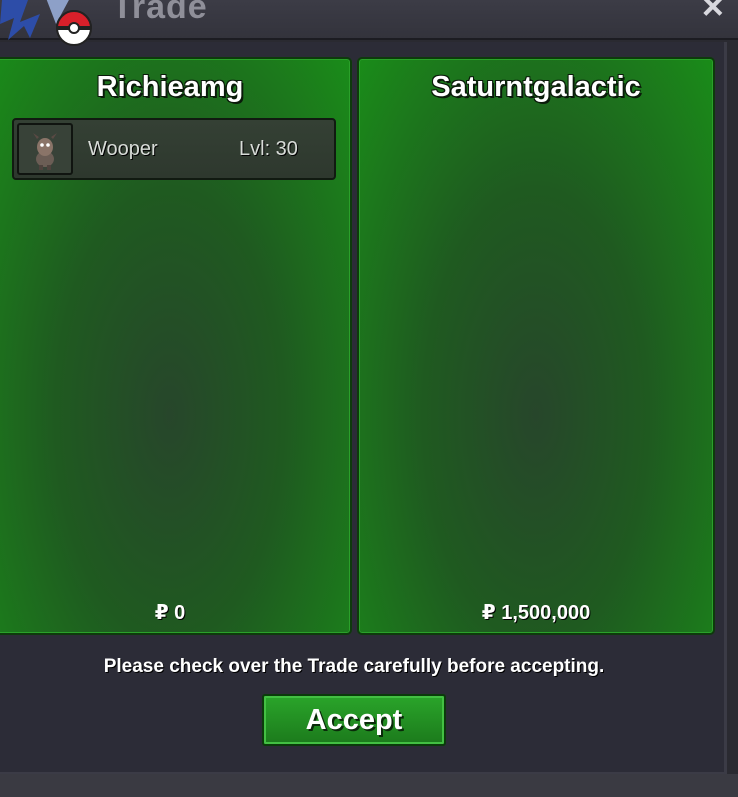 This screenshot has height=797, width=738. I want to click on left-player-name: Richieamg, so click(170, 87).